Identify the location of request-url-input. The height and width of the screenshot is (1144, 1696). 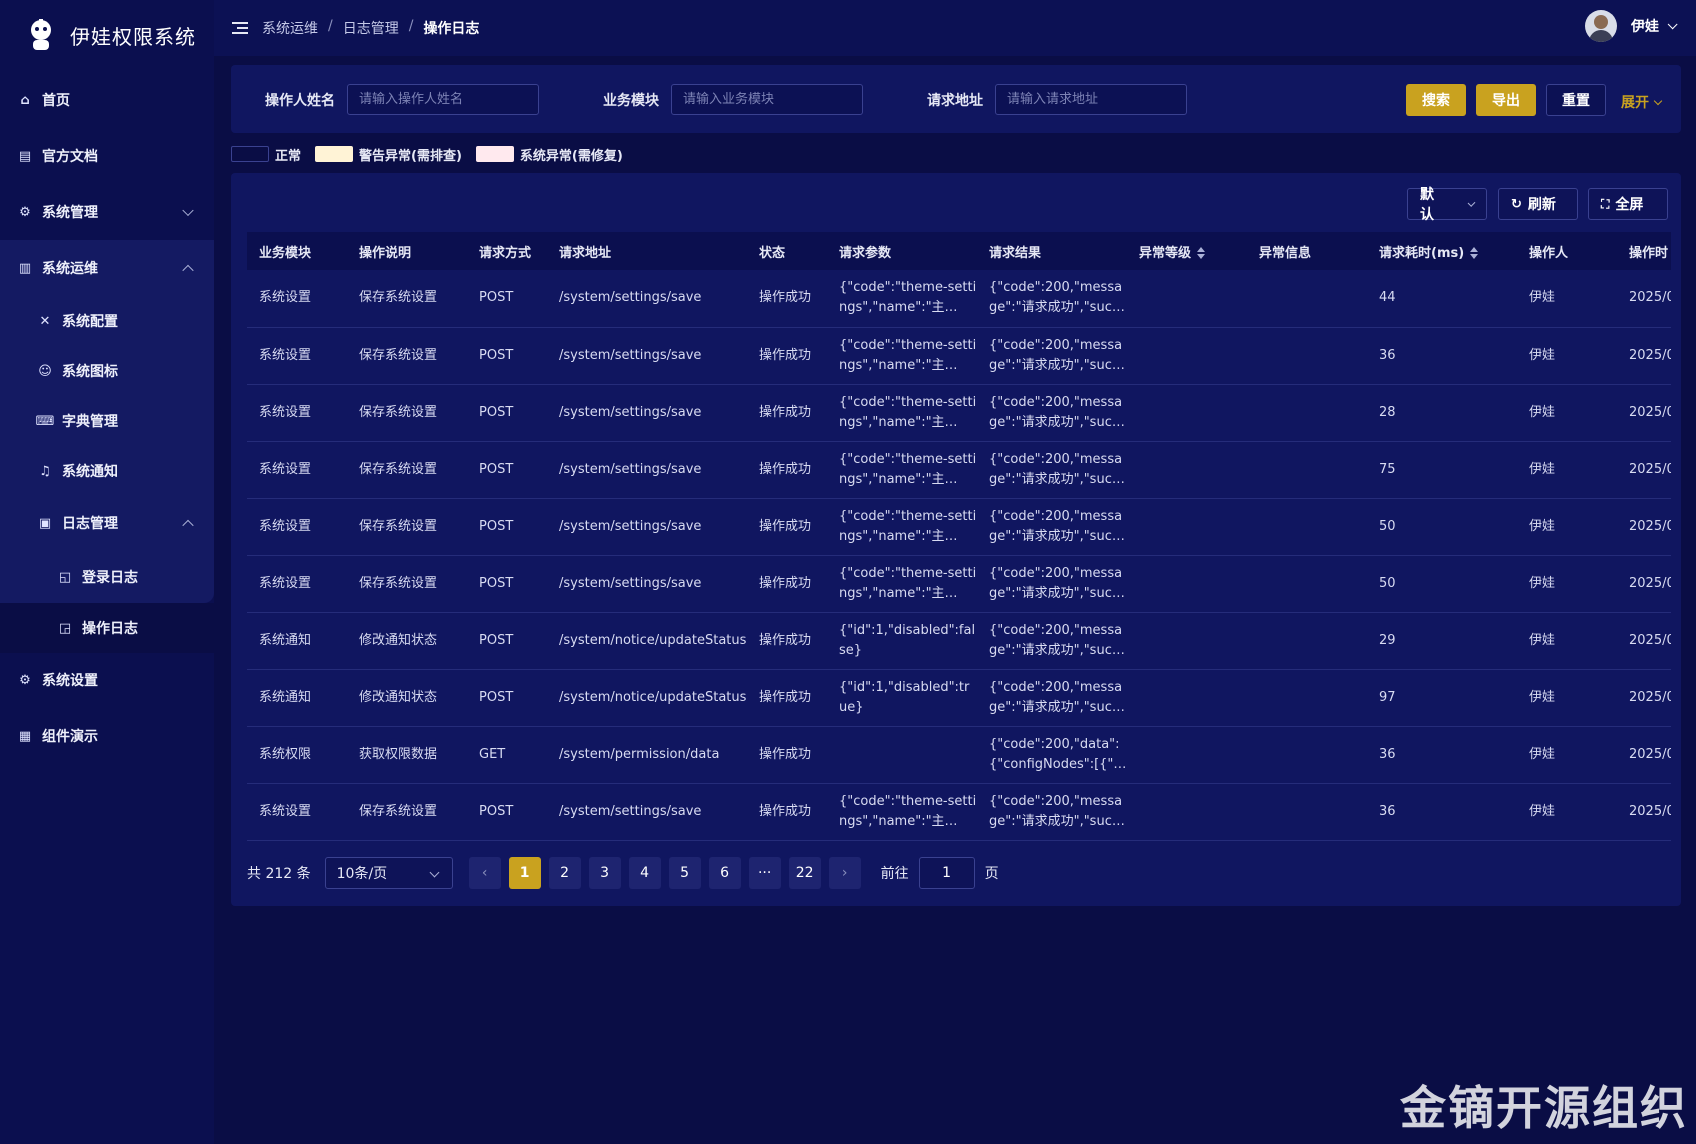
(1091, 99).